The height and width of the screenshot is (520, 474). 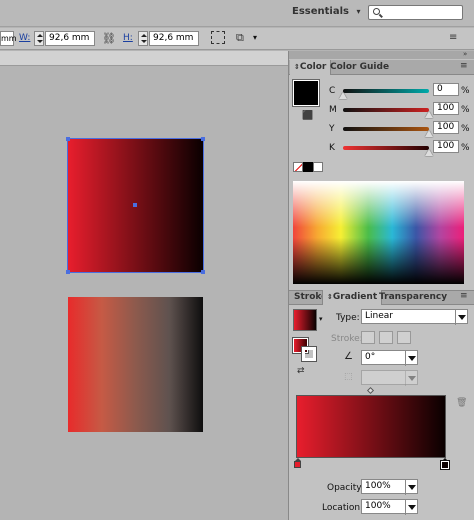 What do you see at coordinates (461, 403) in the screenshot?
I see `trash-icon: 🗑` at bounding box center [461, 403].